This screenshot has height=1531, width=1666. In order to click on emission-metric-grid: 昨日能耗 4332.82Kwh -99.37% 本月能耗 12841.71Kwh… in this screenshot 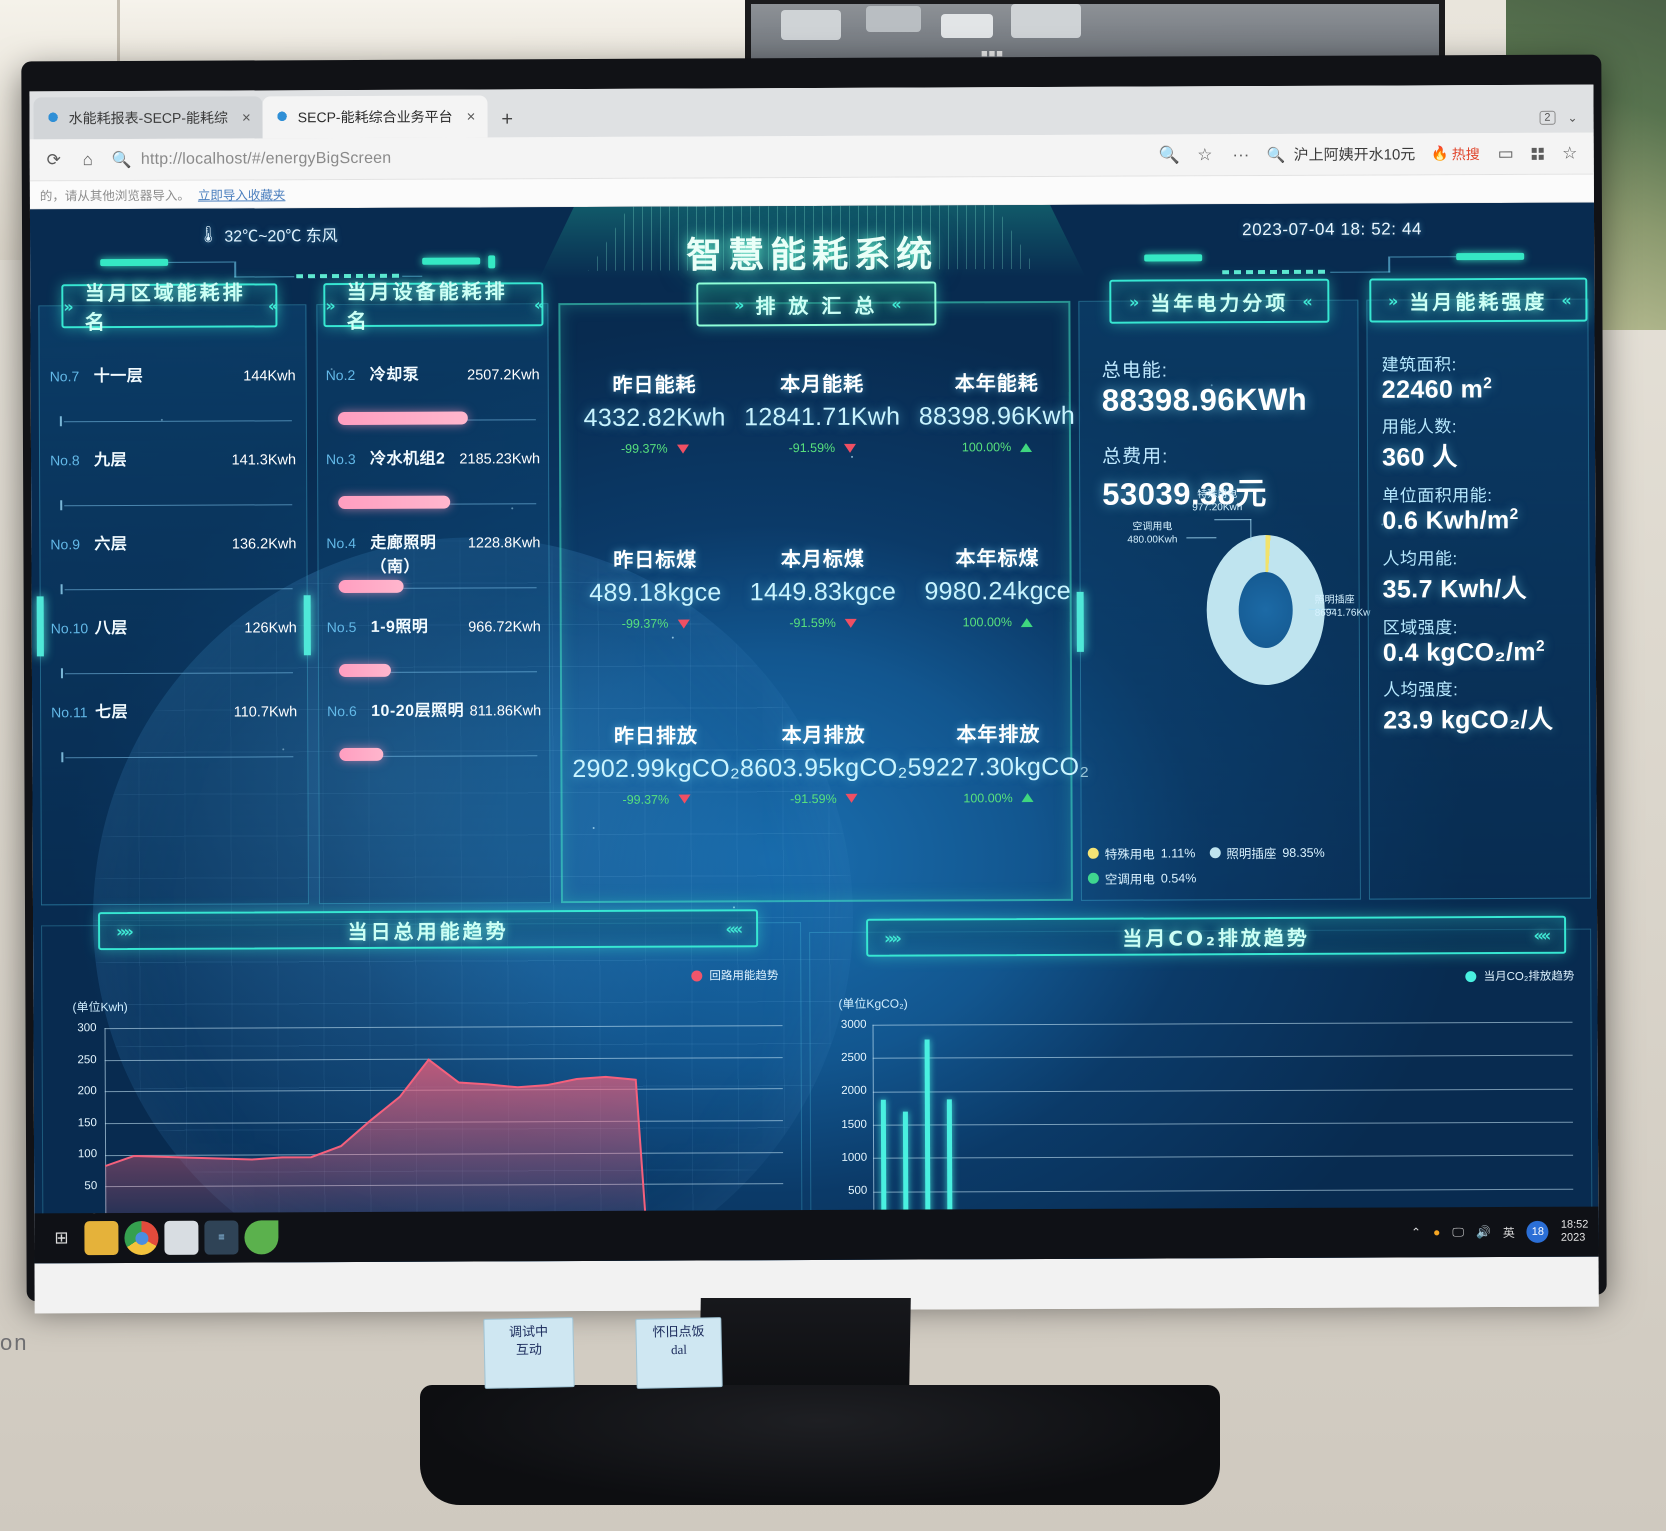, I will do `click(830, 631)`.